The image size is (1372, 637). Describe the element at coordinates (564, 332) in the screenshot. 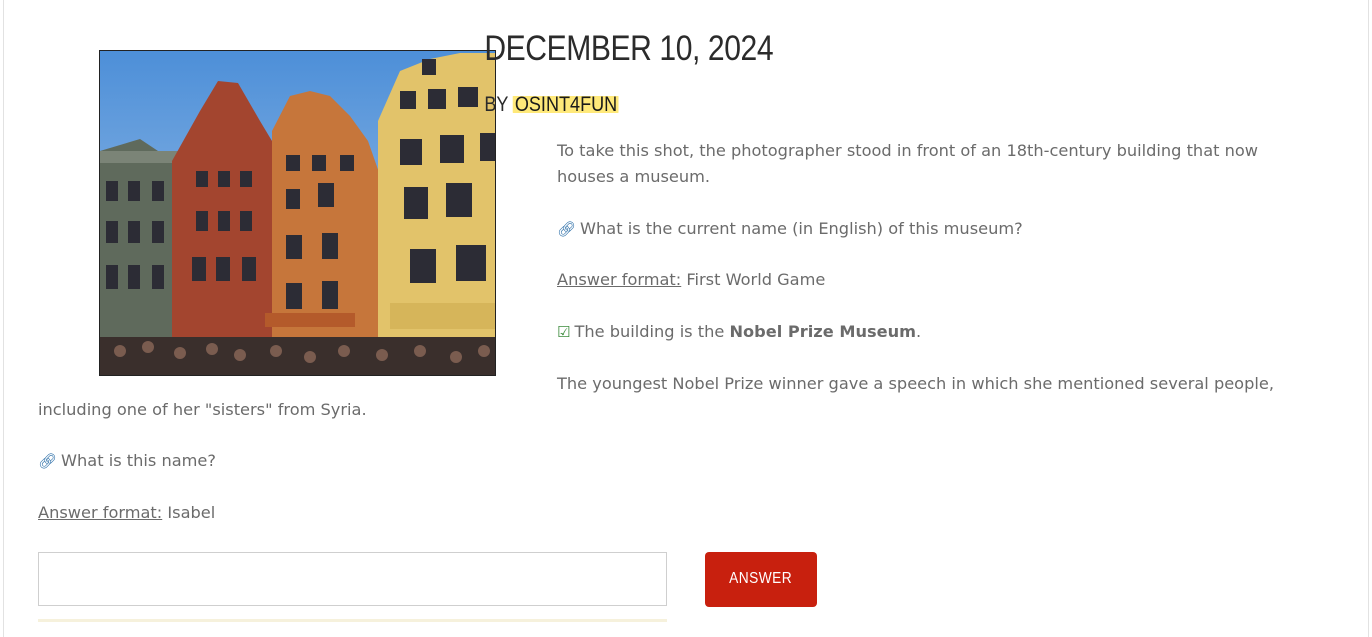

I see `check-square-icon: ☑︎` at that location.